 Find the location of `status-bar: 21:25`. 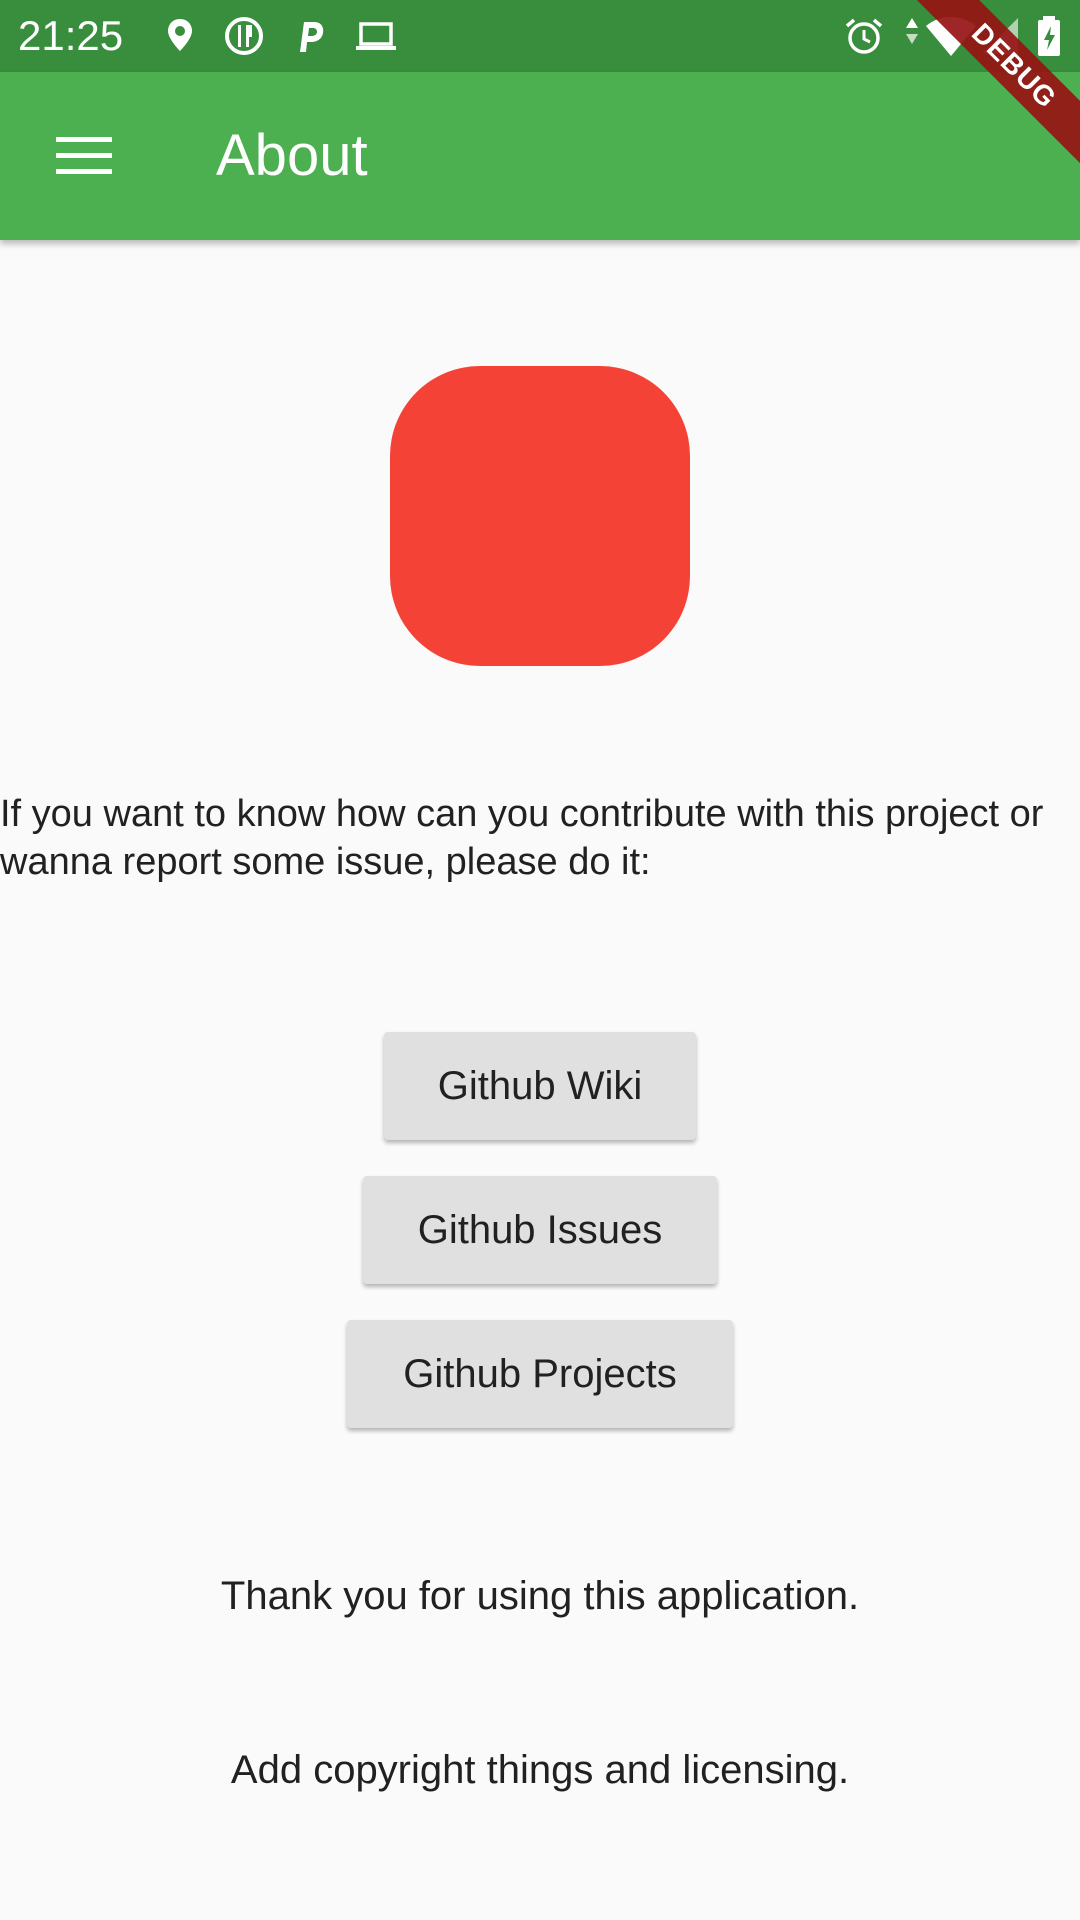

status-bar: 21:25 is located at coordinates (540, 36).